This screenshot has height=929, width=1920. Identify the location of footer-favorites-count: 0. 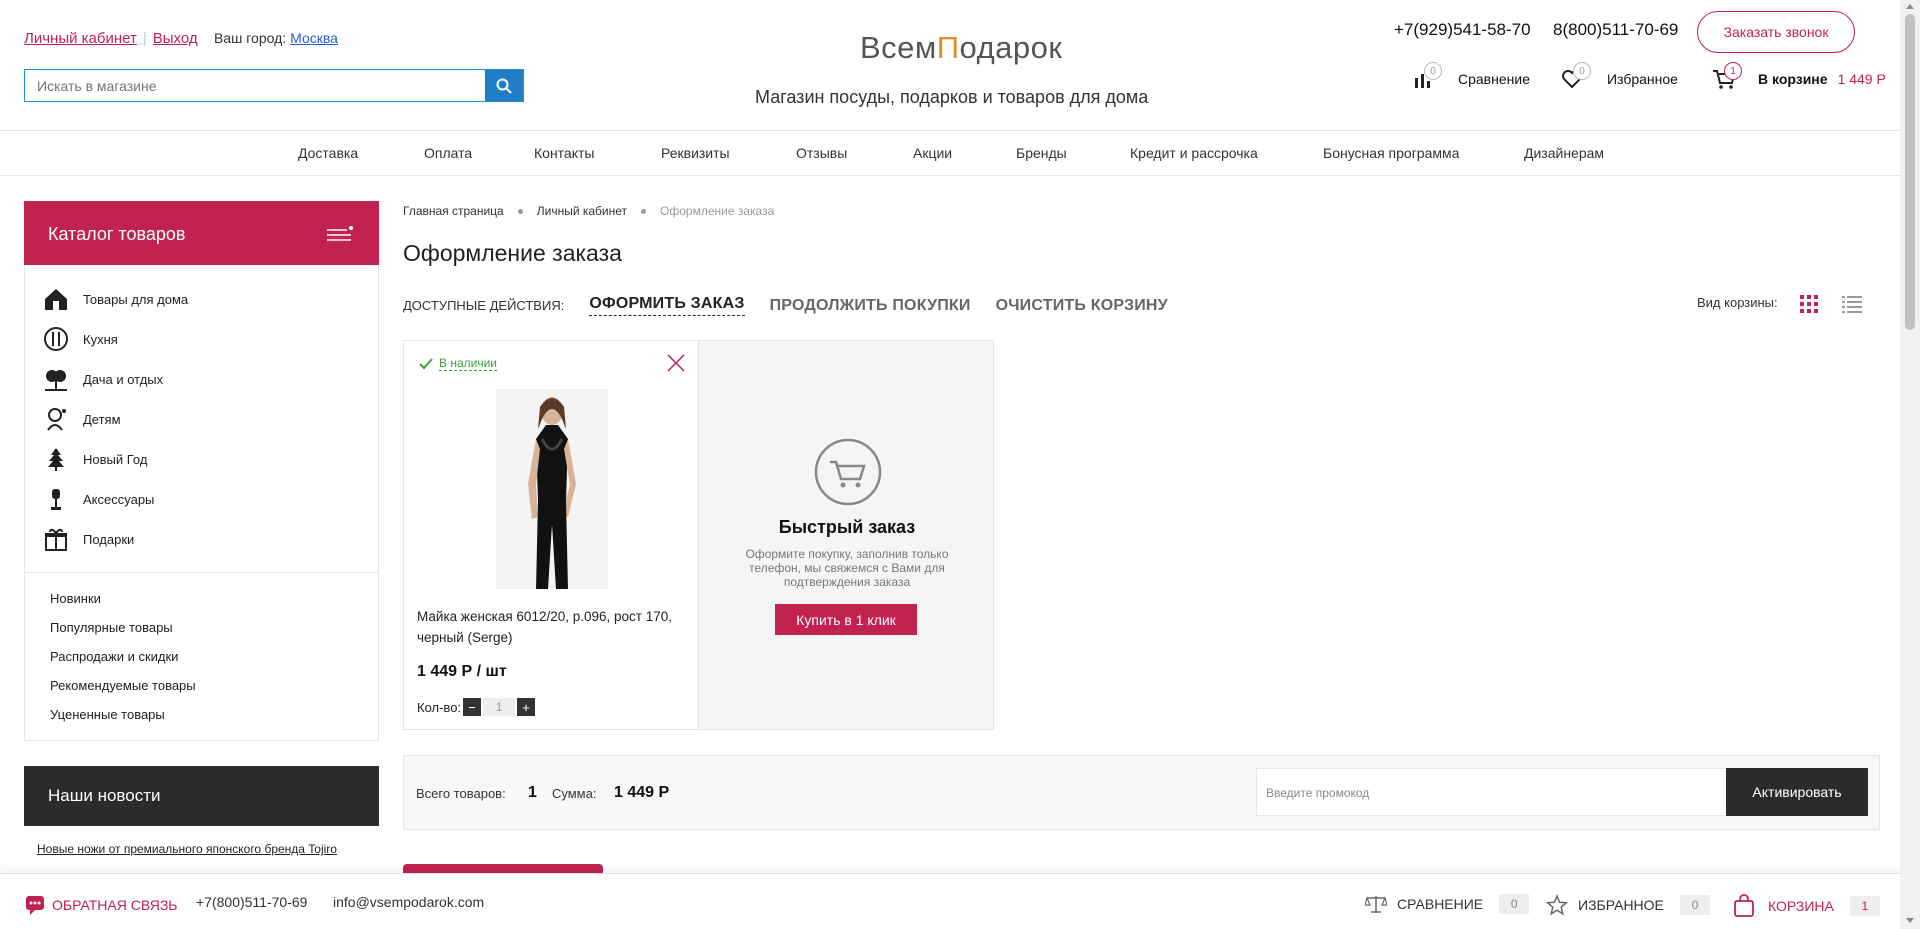
(1694, 905).